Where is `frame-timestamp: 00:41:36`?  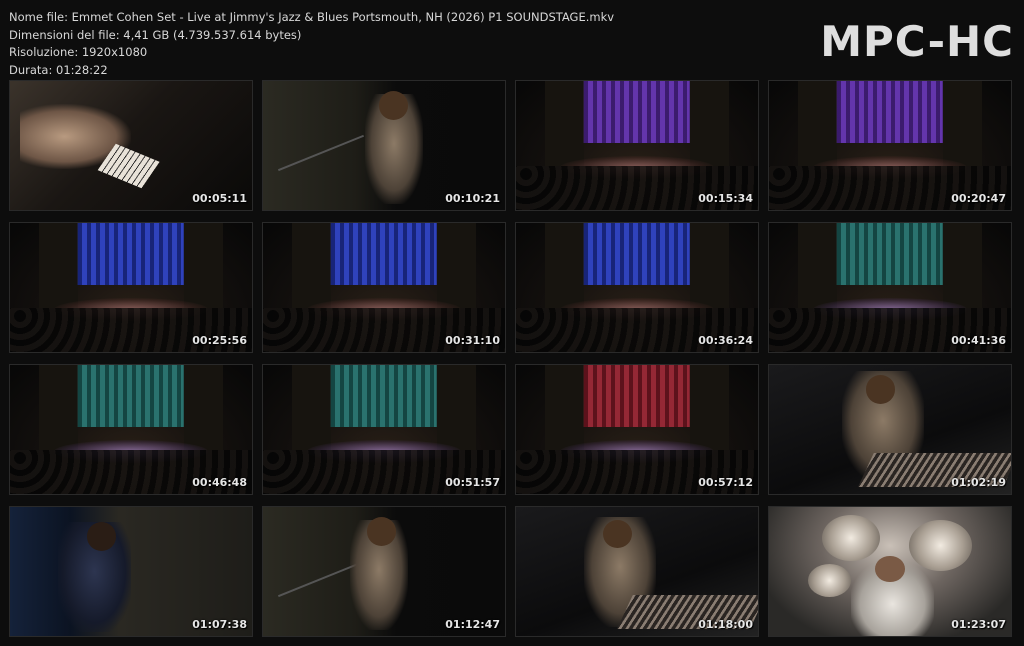
frame-timestamp: 00:41:36 is located at coordinates (978, 340).